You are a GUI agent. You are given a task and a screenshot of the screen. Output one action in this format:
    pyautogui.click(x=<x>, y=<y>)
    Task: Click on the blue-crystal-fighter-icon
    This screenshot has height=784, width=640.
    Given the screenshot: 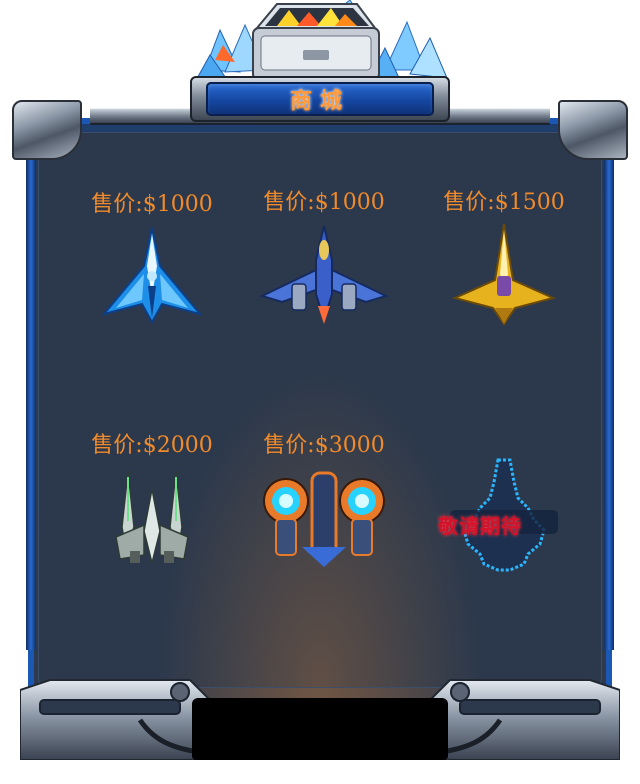 What is the action you would take?
    pyautogui.click(x=152, y=276)
    